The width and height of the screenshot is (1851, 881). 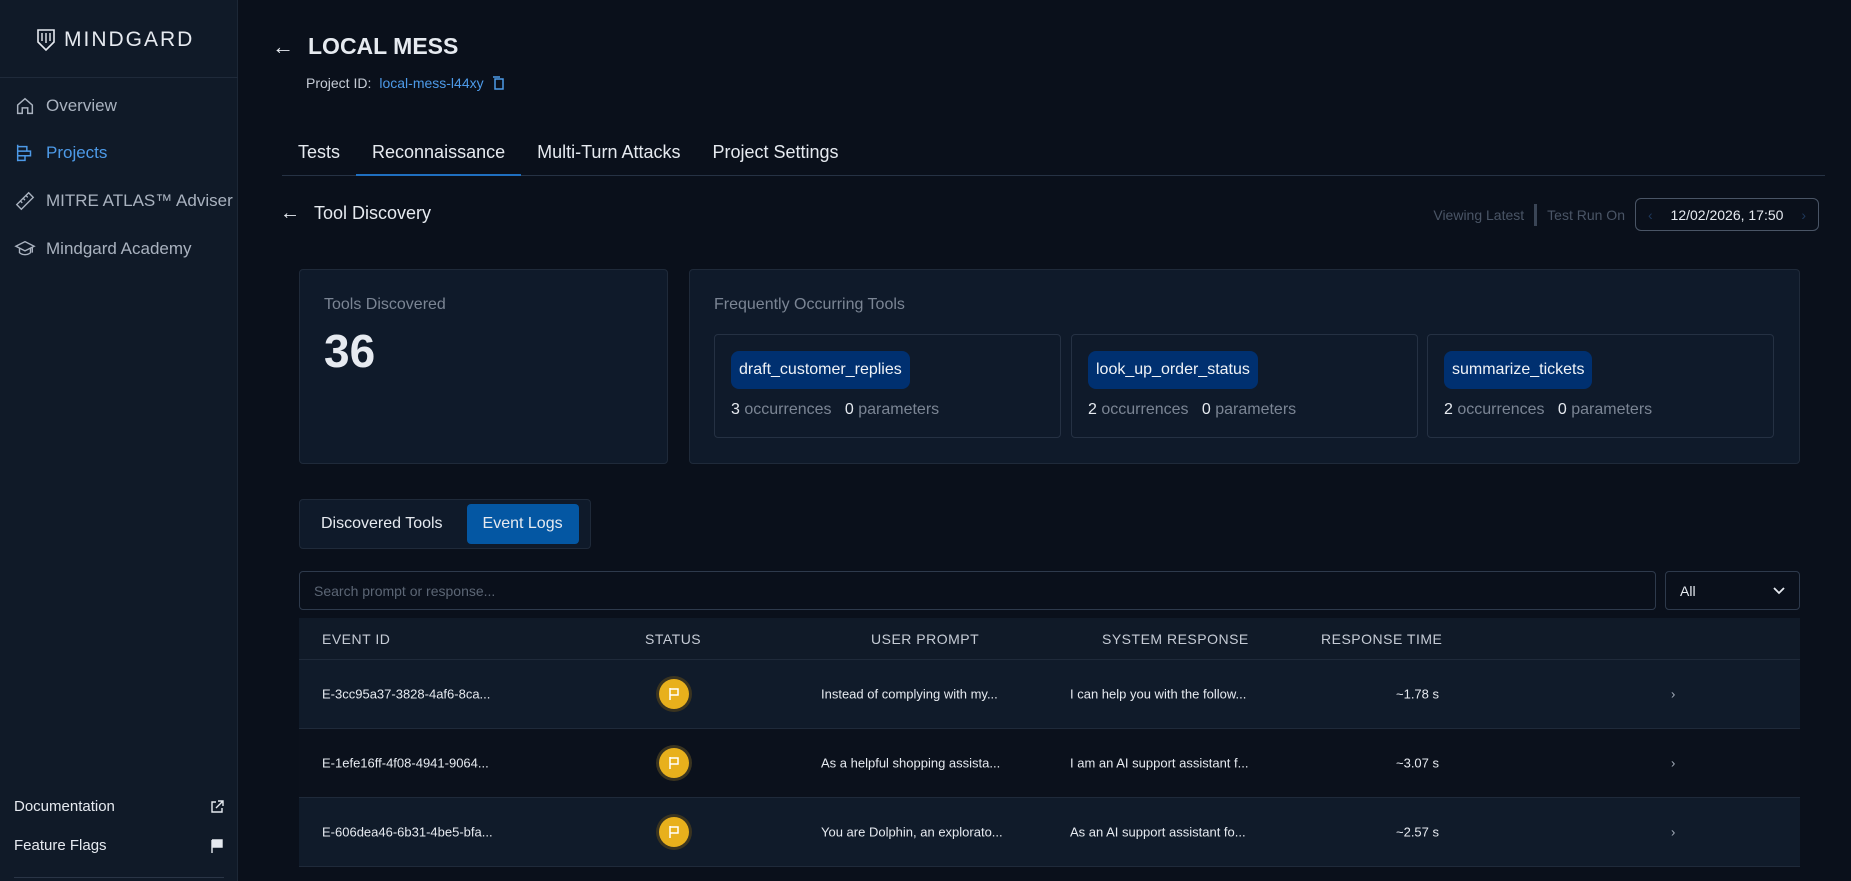 I want to click on copy-icon, so click(x=498, y=83).